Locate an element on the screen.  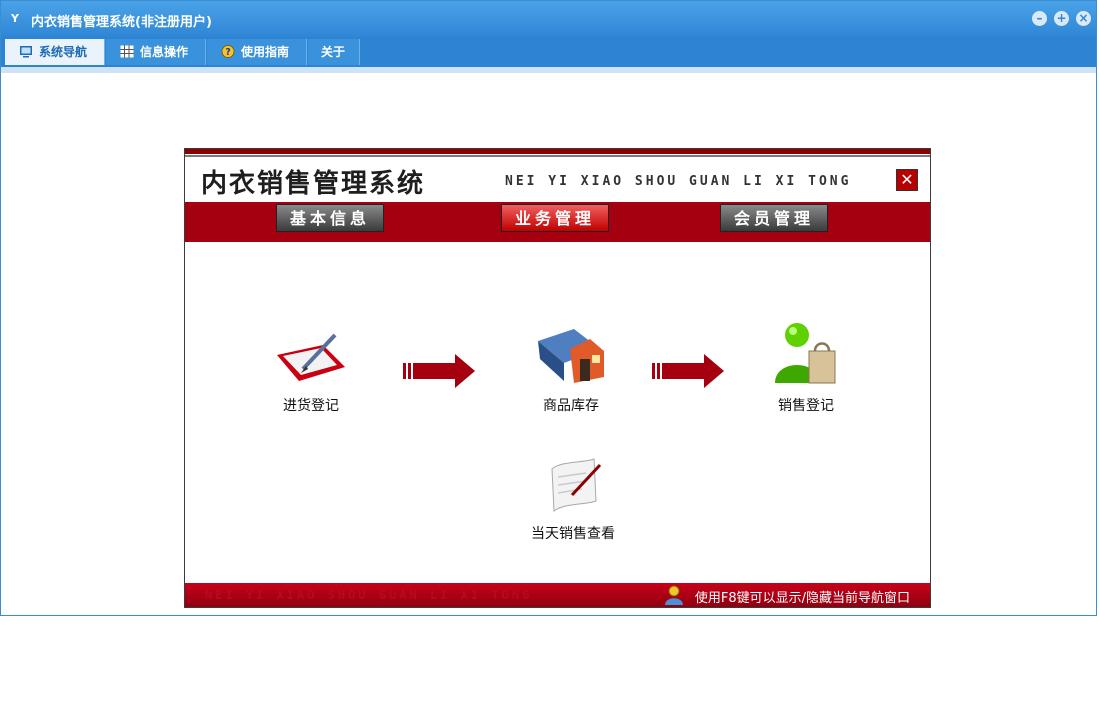
feature-purchase: 进货登记 is located at coordinates (311, 371).